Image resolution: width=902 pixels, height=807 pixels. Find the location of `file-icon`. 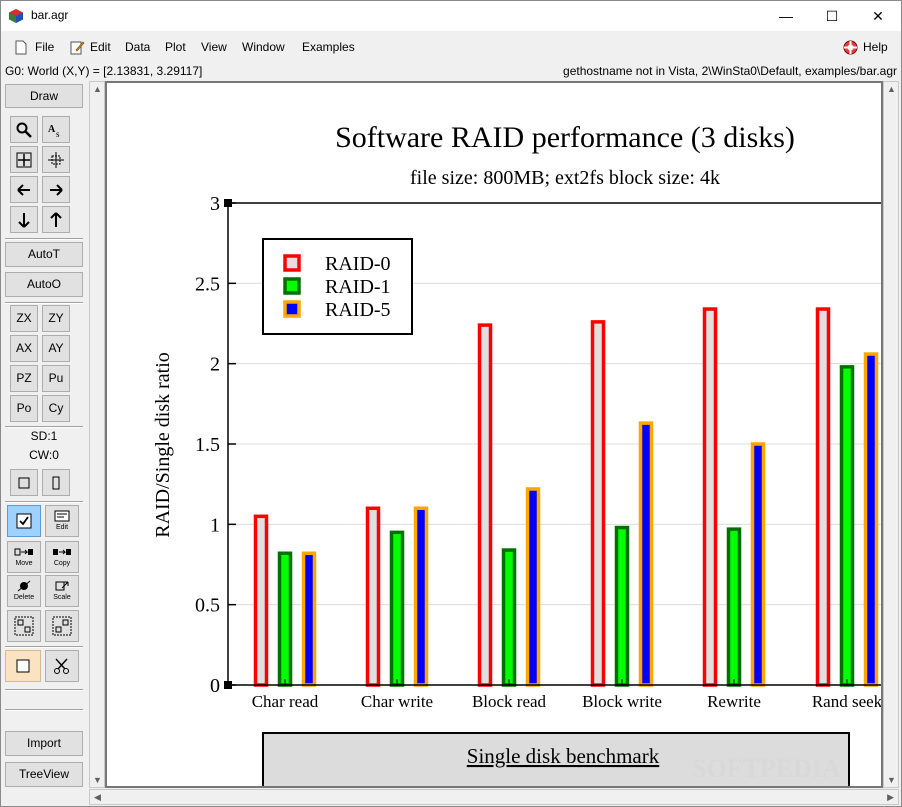

file-icon is located at coordinates (21, 47).